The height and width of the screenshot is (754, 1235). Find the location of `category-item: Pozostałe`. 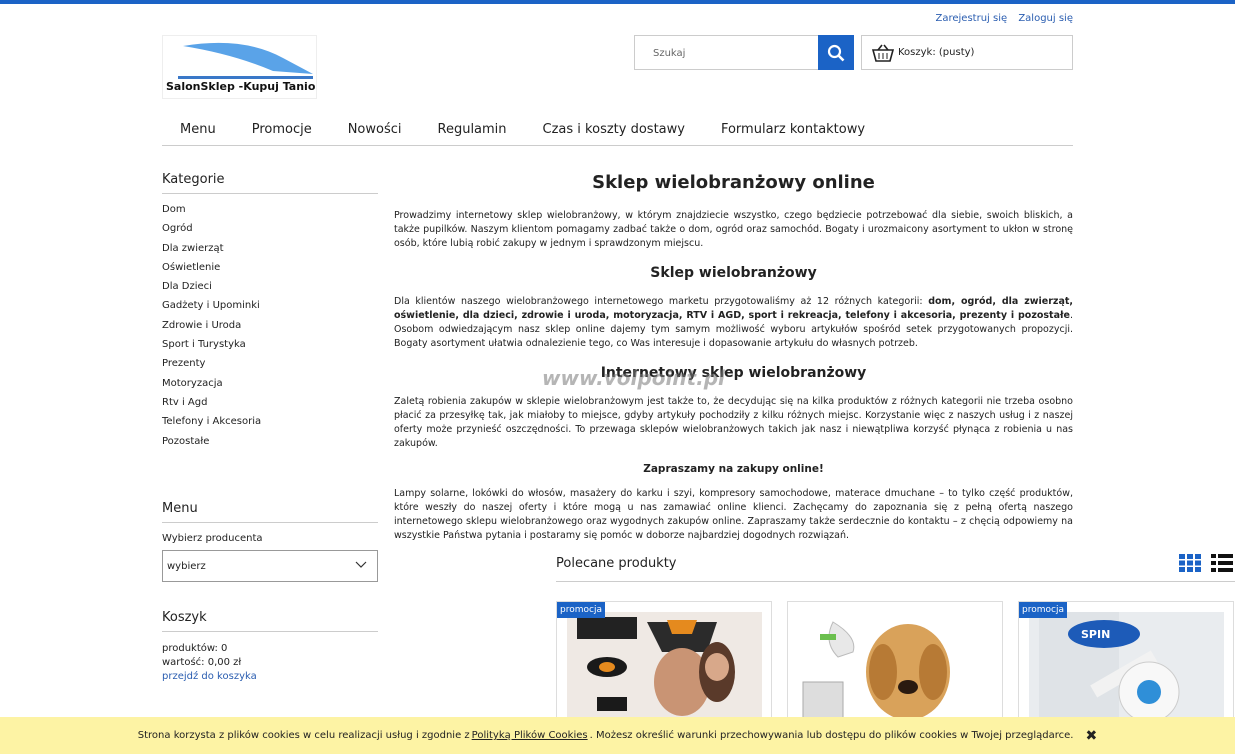

category-item: Pozostałe is located at coordinates (270, 445).